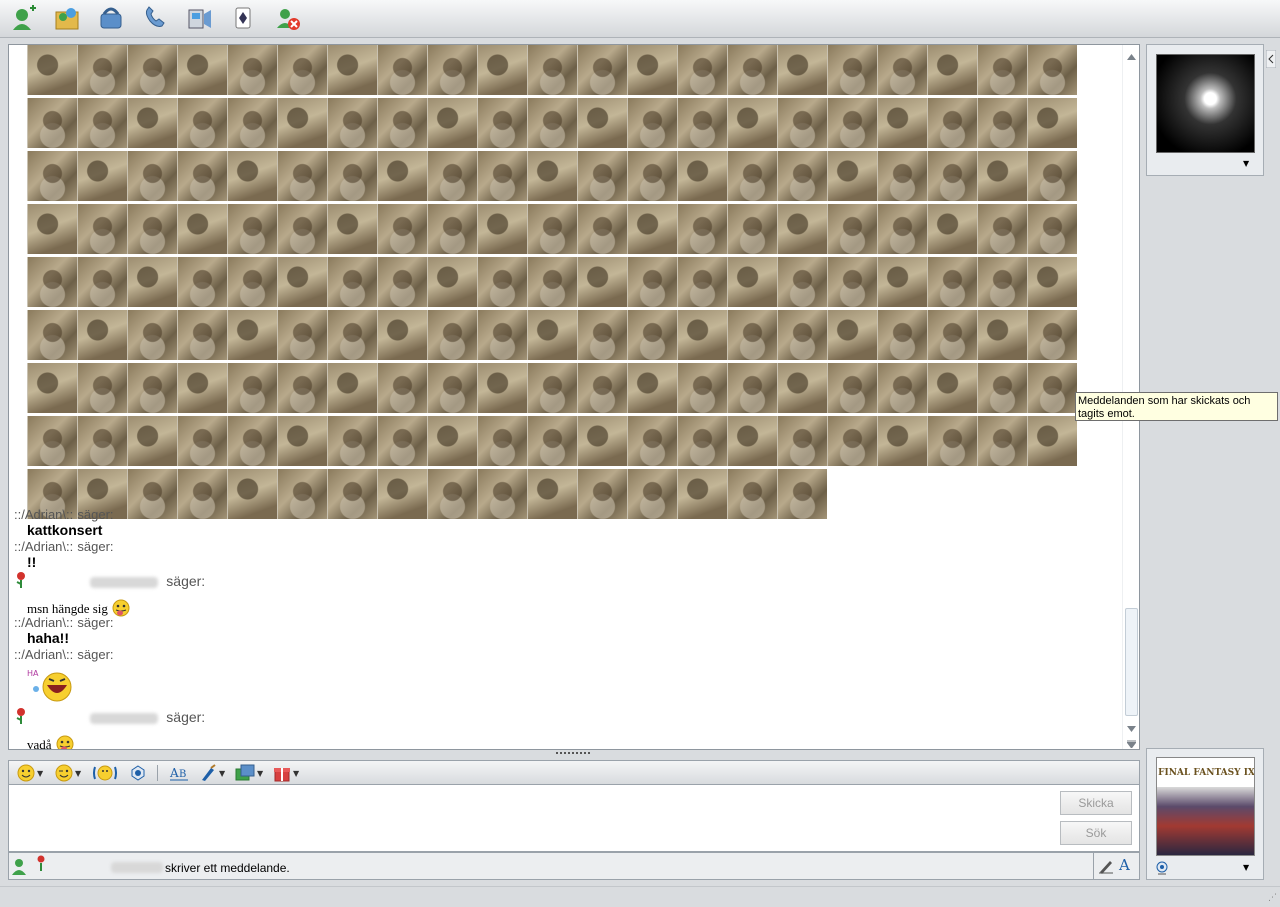  Describe the element at coordinates (68, 18) in the screenshot. I see `share-files-icon` at that location.